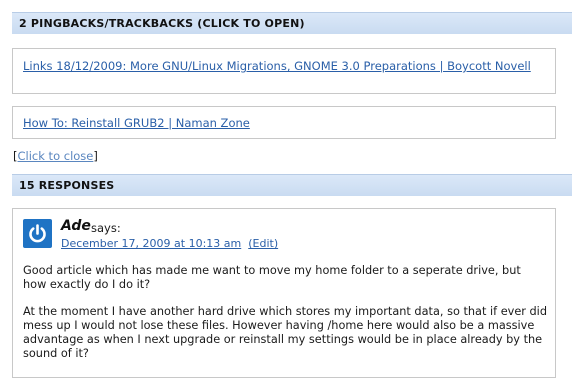 This screenshot has height=378, width=577. I want to click on pingback-item: How To: Reinstall GRUB2 | Naman Zone, so click(284, 122).